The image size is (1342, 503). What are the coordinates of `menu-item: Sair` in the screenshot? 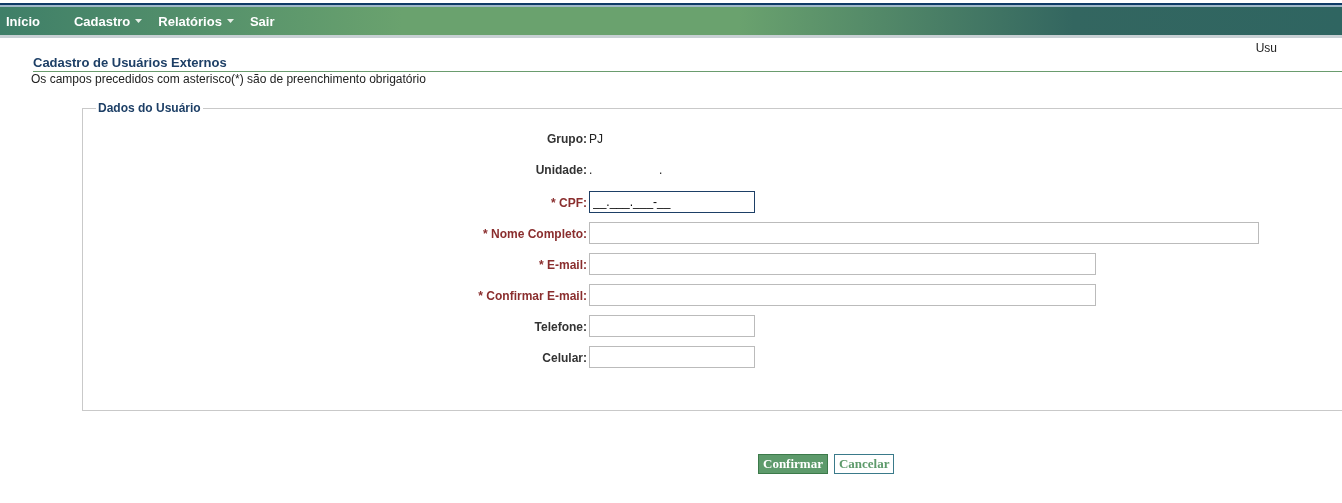 It's located at (262, 21).